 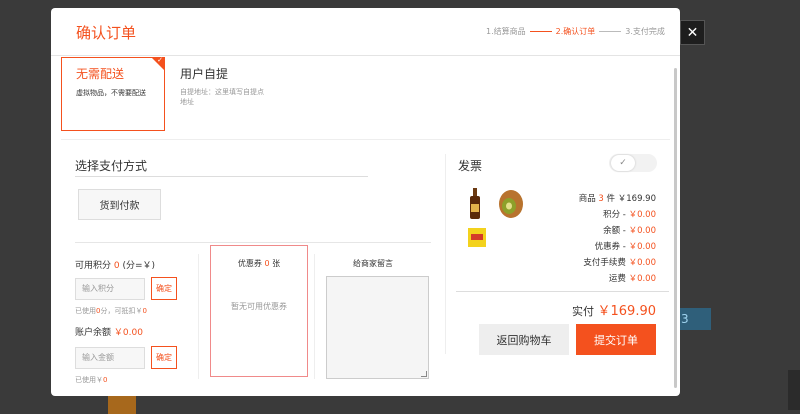 I want to click on step-1: 1.结算商品, so click(x=506, y=31).